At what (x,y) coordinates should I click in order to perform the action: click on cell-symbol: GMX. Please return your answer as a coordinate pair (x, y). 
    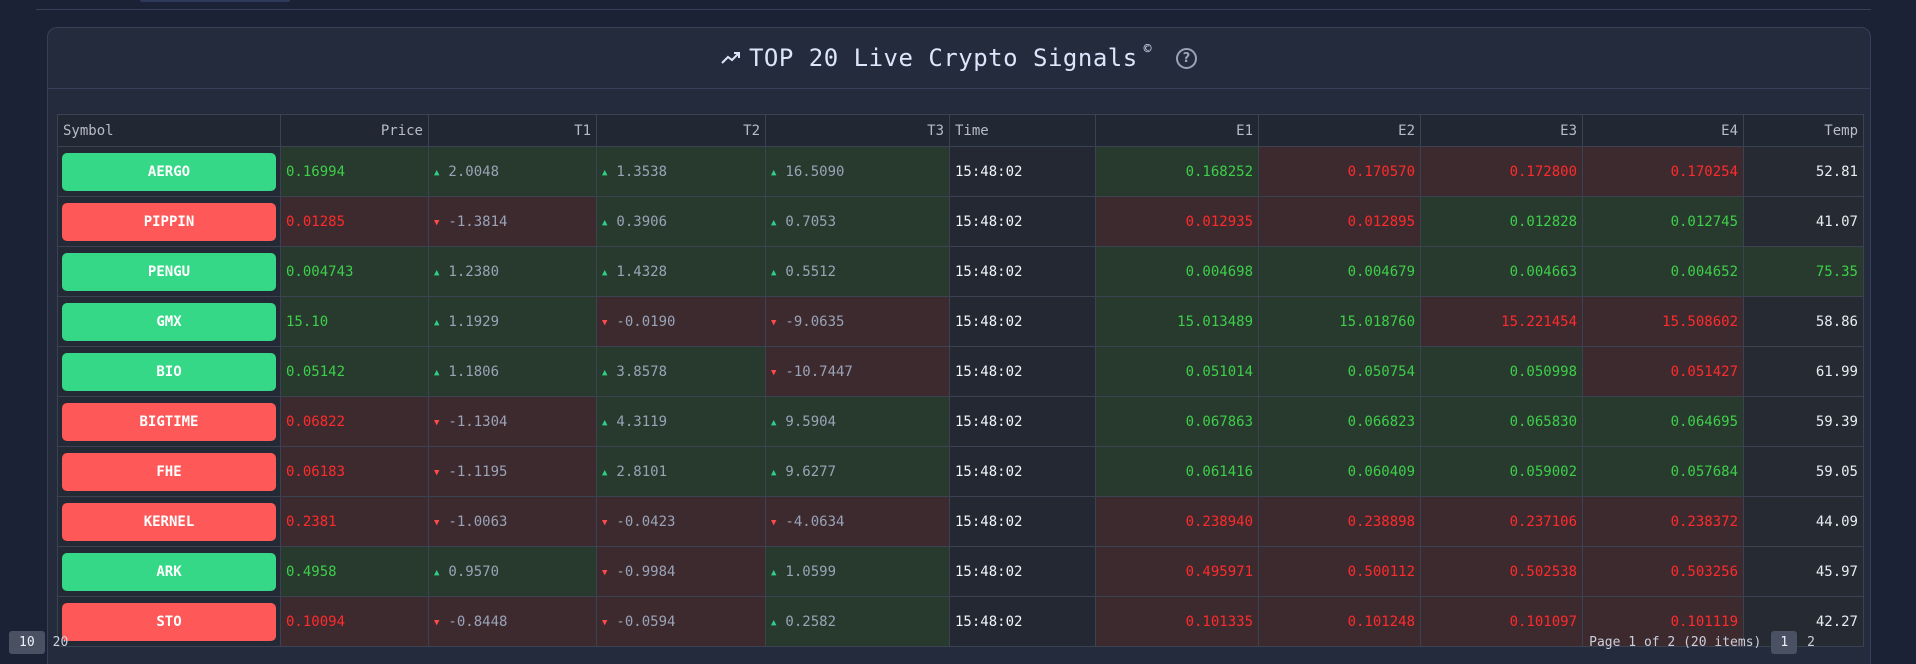
    Looking at the image, I should click on (169, 321).